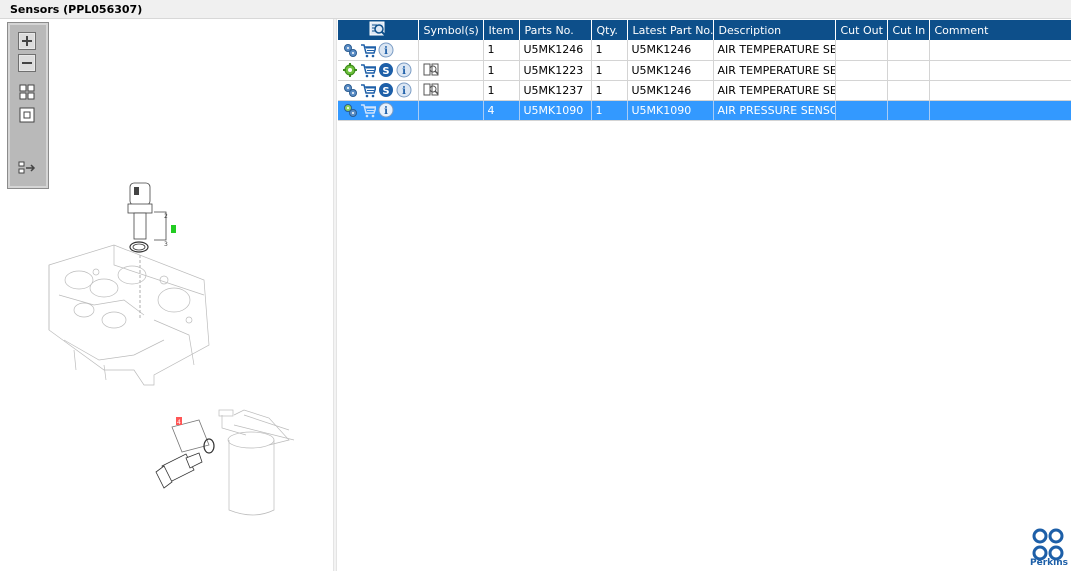 The image size is (1071, 571). What do you see at coordinates (173, 229) in the screenshot?
I see `callout-marker-green` at bounding box center [173, 229].